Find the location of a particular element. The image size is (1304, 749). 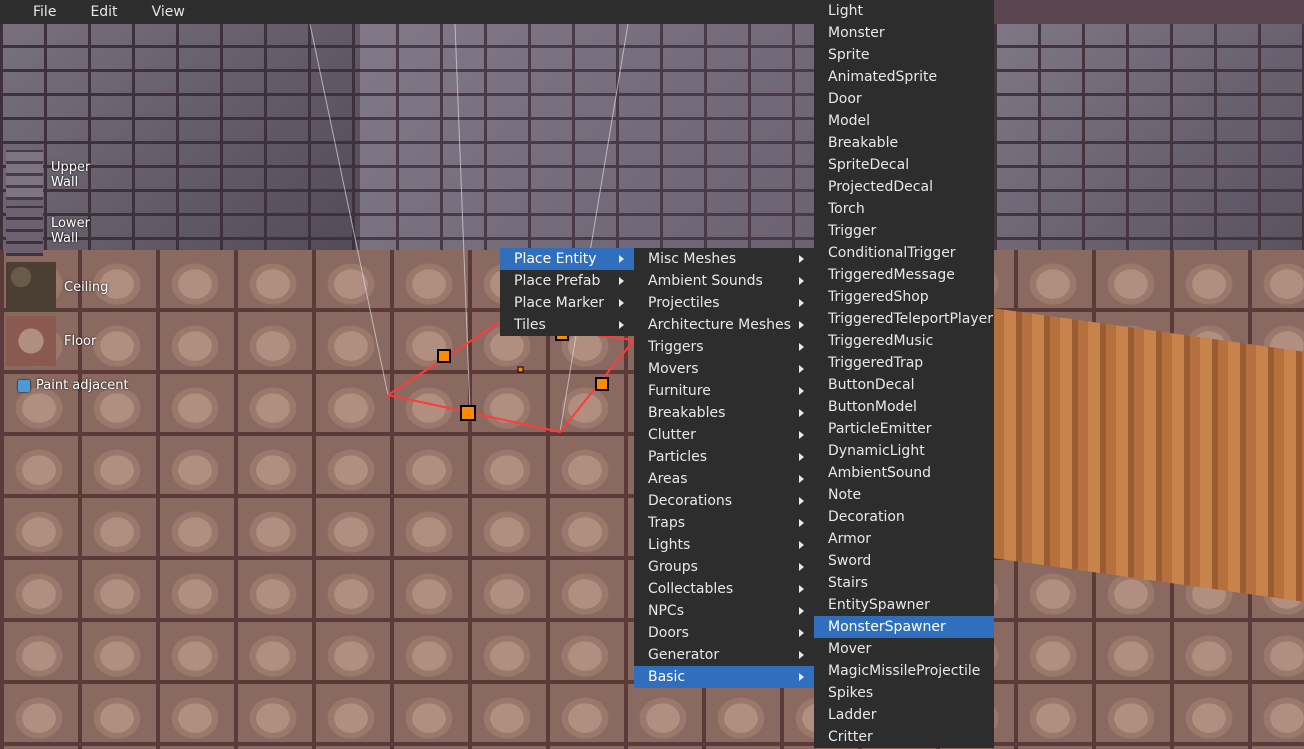

entity-item-triggeredshop: TriggeredShop is located at coordinates (904, 297).